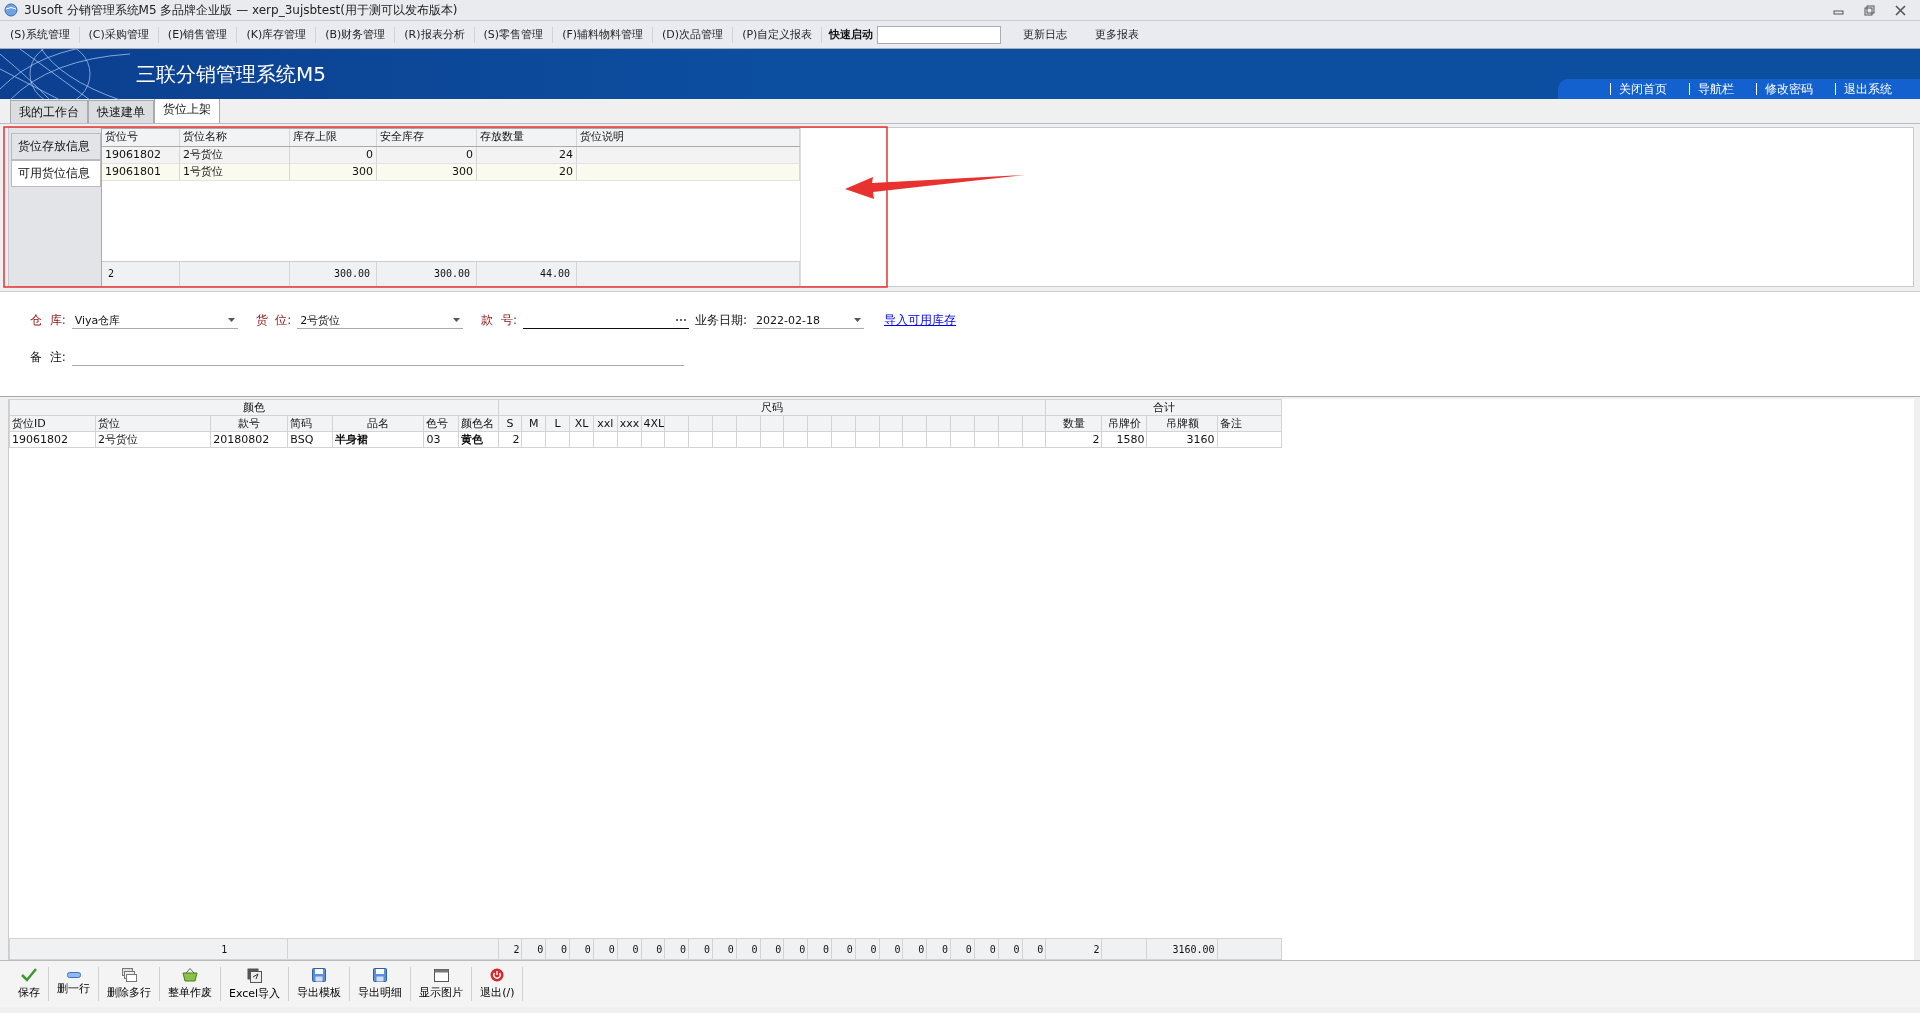  What do you see at coordinates (73, 984) in the screenshot?
I see `toolbar-button: 删一行` at bounding box center [73, 984].